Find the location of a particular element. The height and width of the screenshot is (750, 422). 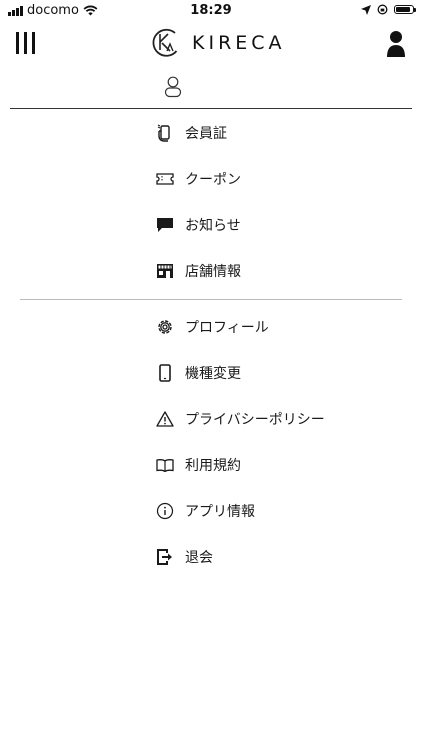

app-header: KIRECA is located at coordinates (211, 46).